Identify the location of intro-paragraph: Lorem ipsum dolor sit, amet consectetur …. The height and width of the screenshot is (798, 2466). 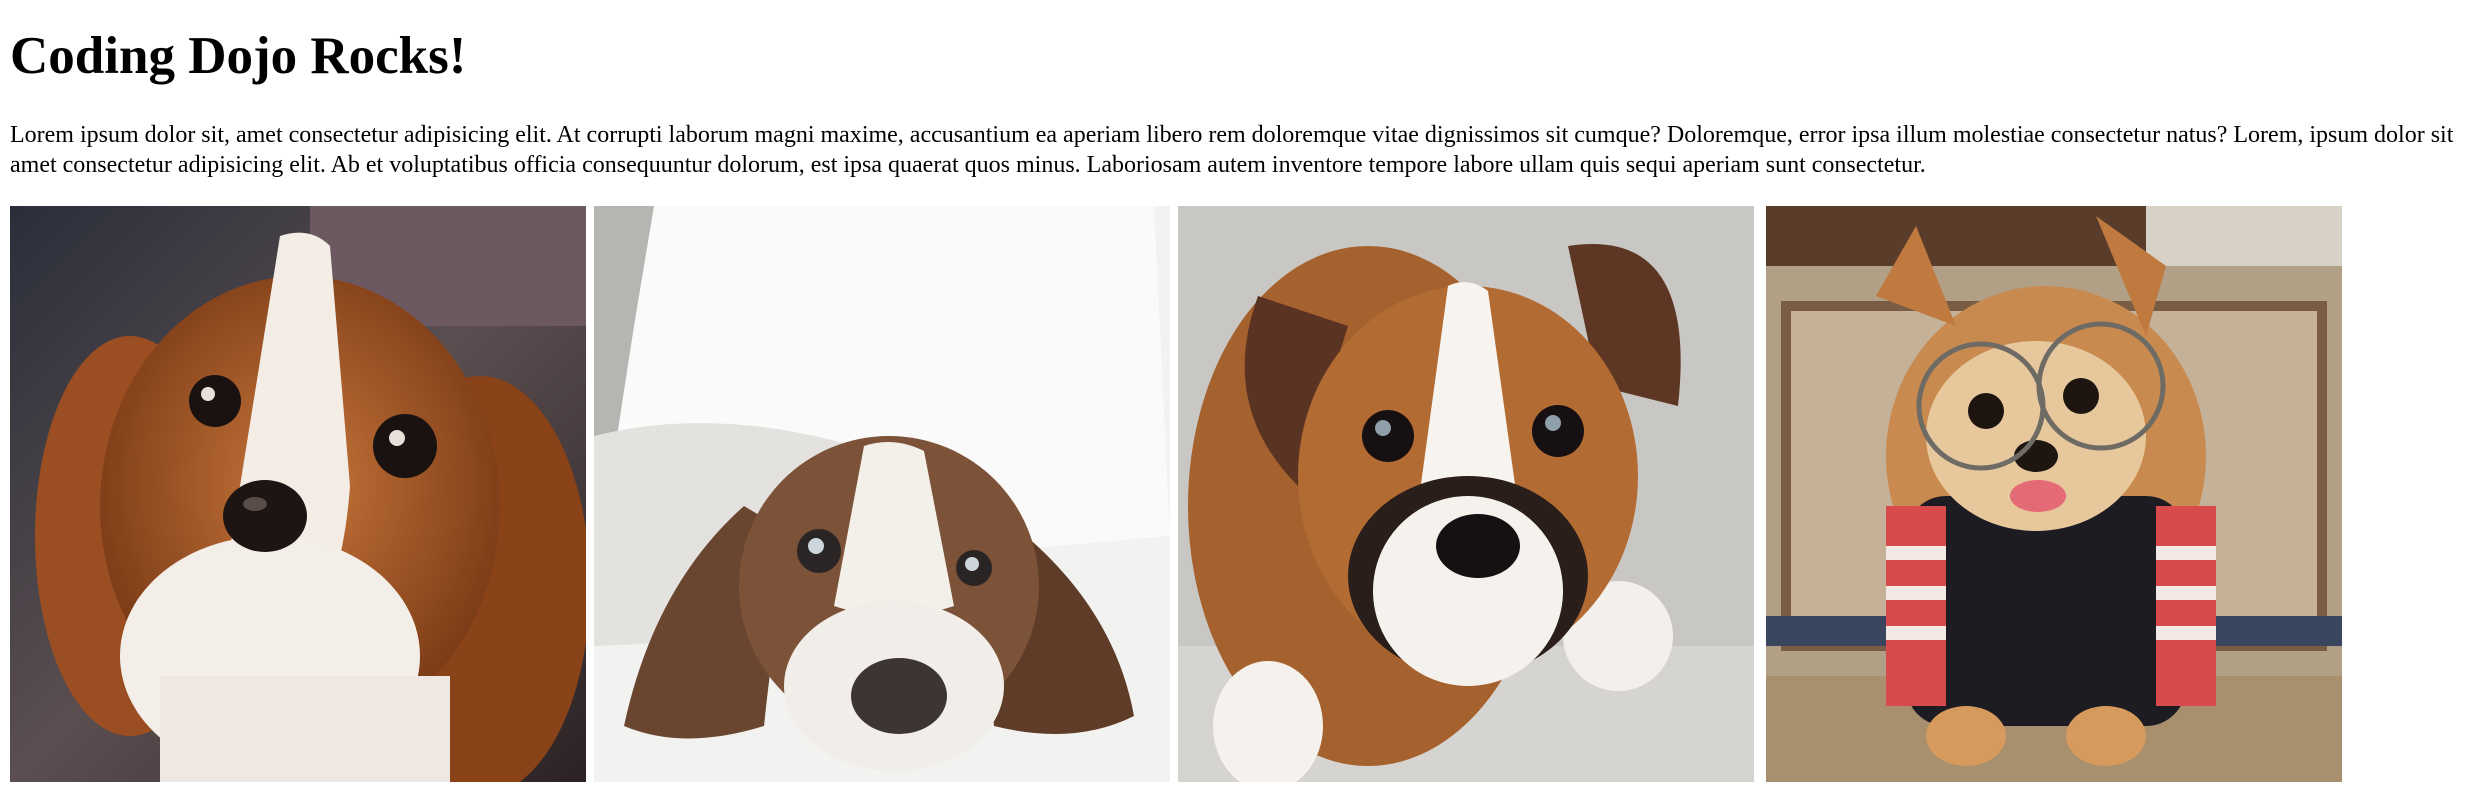
(1232, 150).